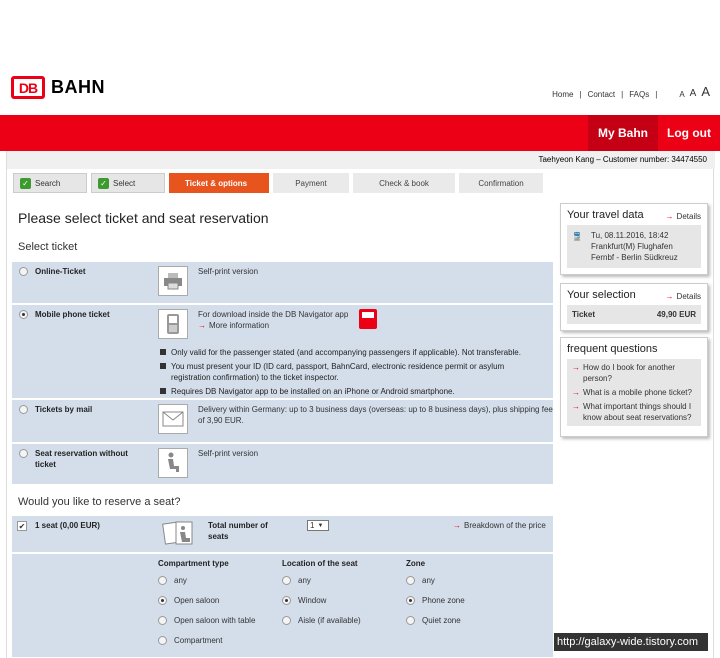 The image size is (720, 658). Describe the element at coordinates (233, 325) in the screenshot. I see `more-info-link: → More information` at that location.